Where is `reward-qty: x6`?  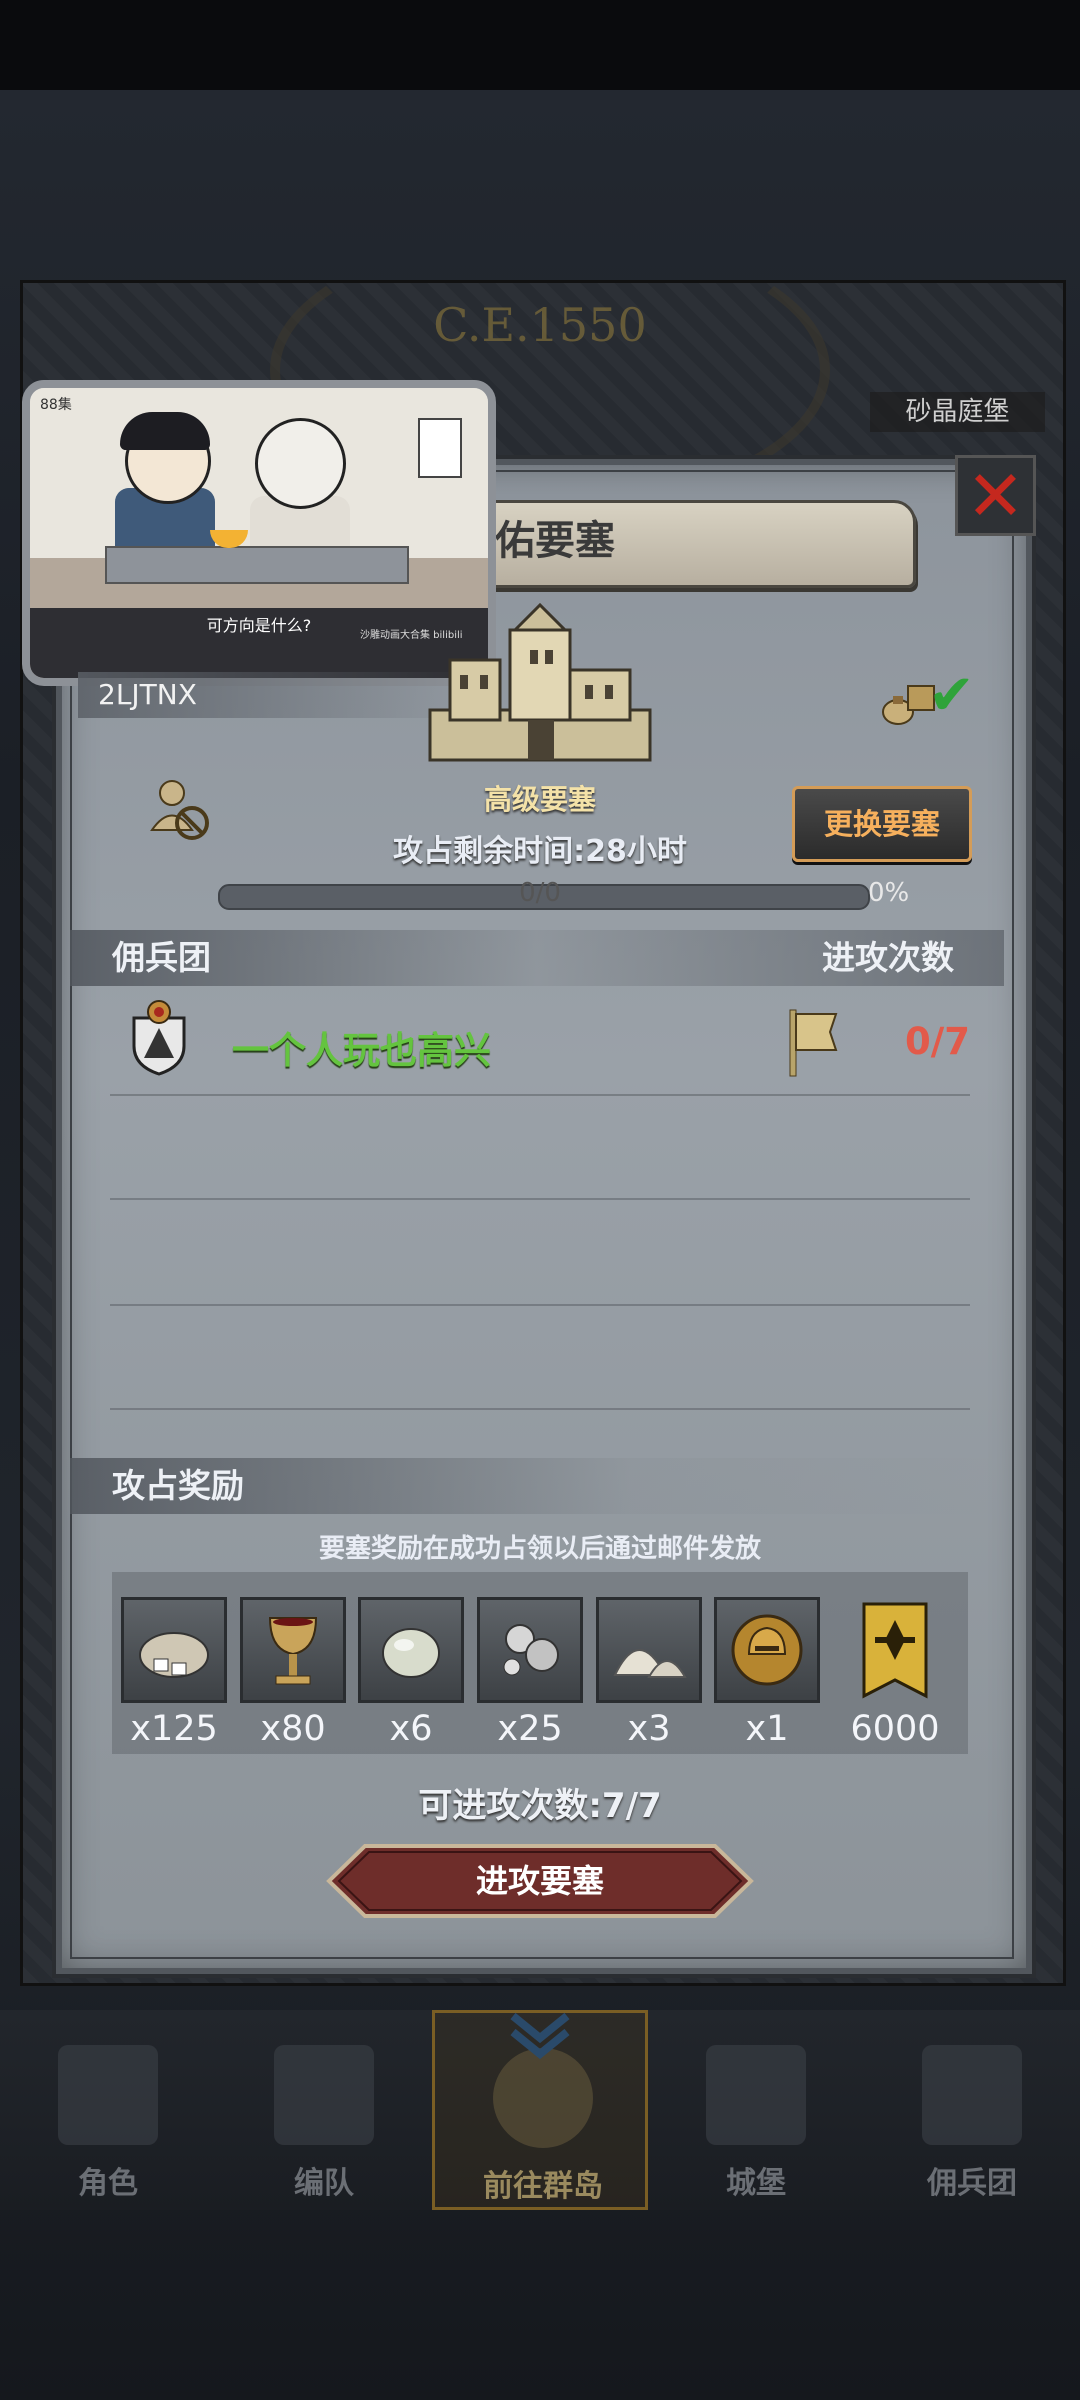
reward-qty: x6 is located at coordinates (411, 1729).